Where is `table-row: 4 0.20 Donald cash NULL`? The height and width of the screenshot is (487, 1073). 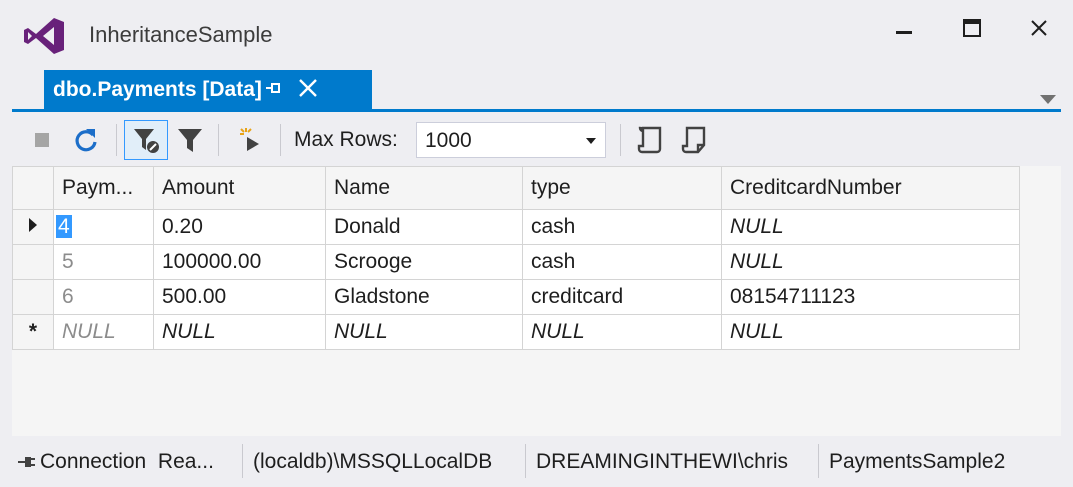 table-row: 4 0.20 Donald cash NULL is located at coordinates (516, 227).